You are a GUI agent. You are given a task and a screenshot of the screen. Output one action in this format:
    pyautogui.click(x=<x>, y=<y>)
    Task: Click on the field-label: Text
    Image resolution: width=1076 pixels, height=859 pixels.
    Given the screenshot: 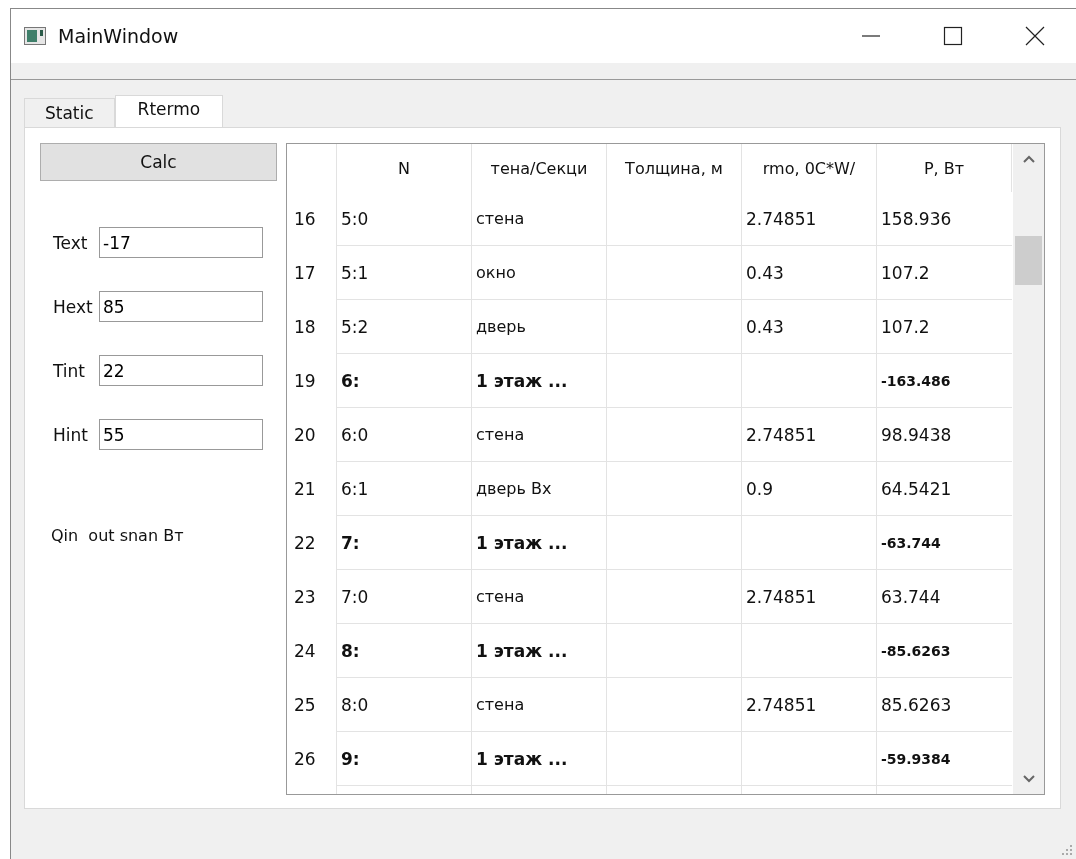 What is the action you would take?
    pyautogui.click(x=71, y=242)
    